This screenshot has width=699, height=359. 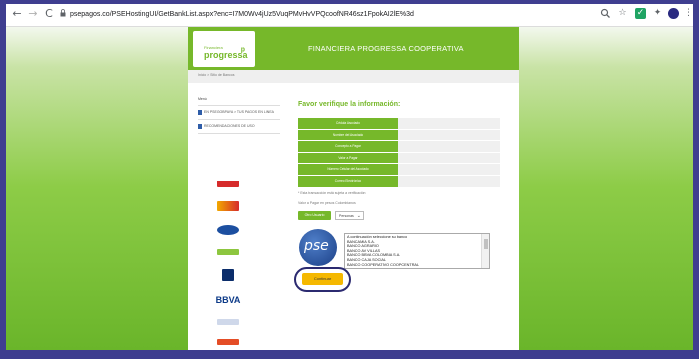 What do you see at coordinates (673, 13) in the screenshot?
I see `profile-avatar-icon` at bounding box center [673, 13].